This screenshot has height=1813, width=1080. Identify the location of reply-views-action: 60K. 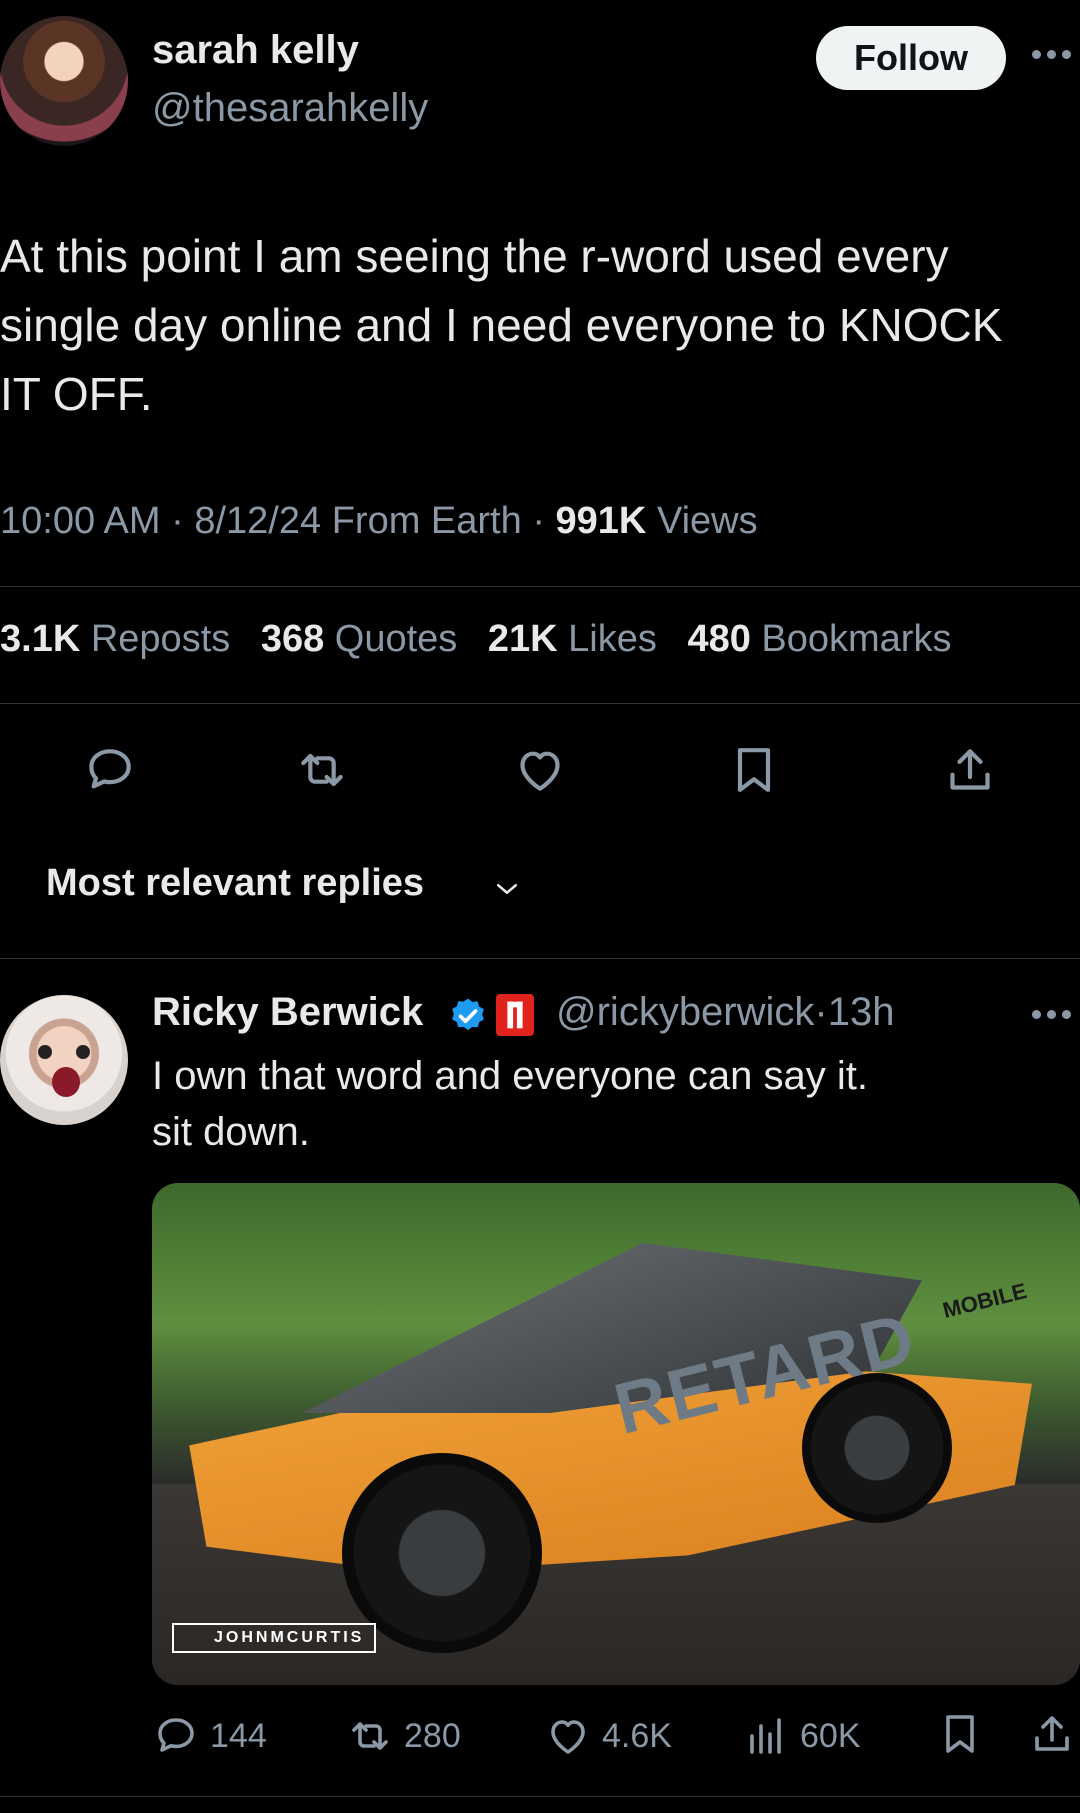
(801, 1736).